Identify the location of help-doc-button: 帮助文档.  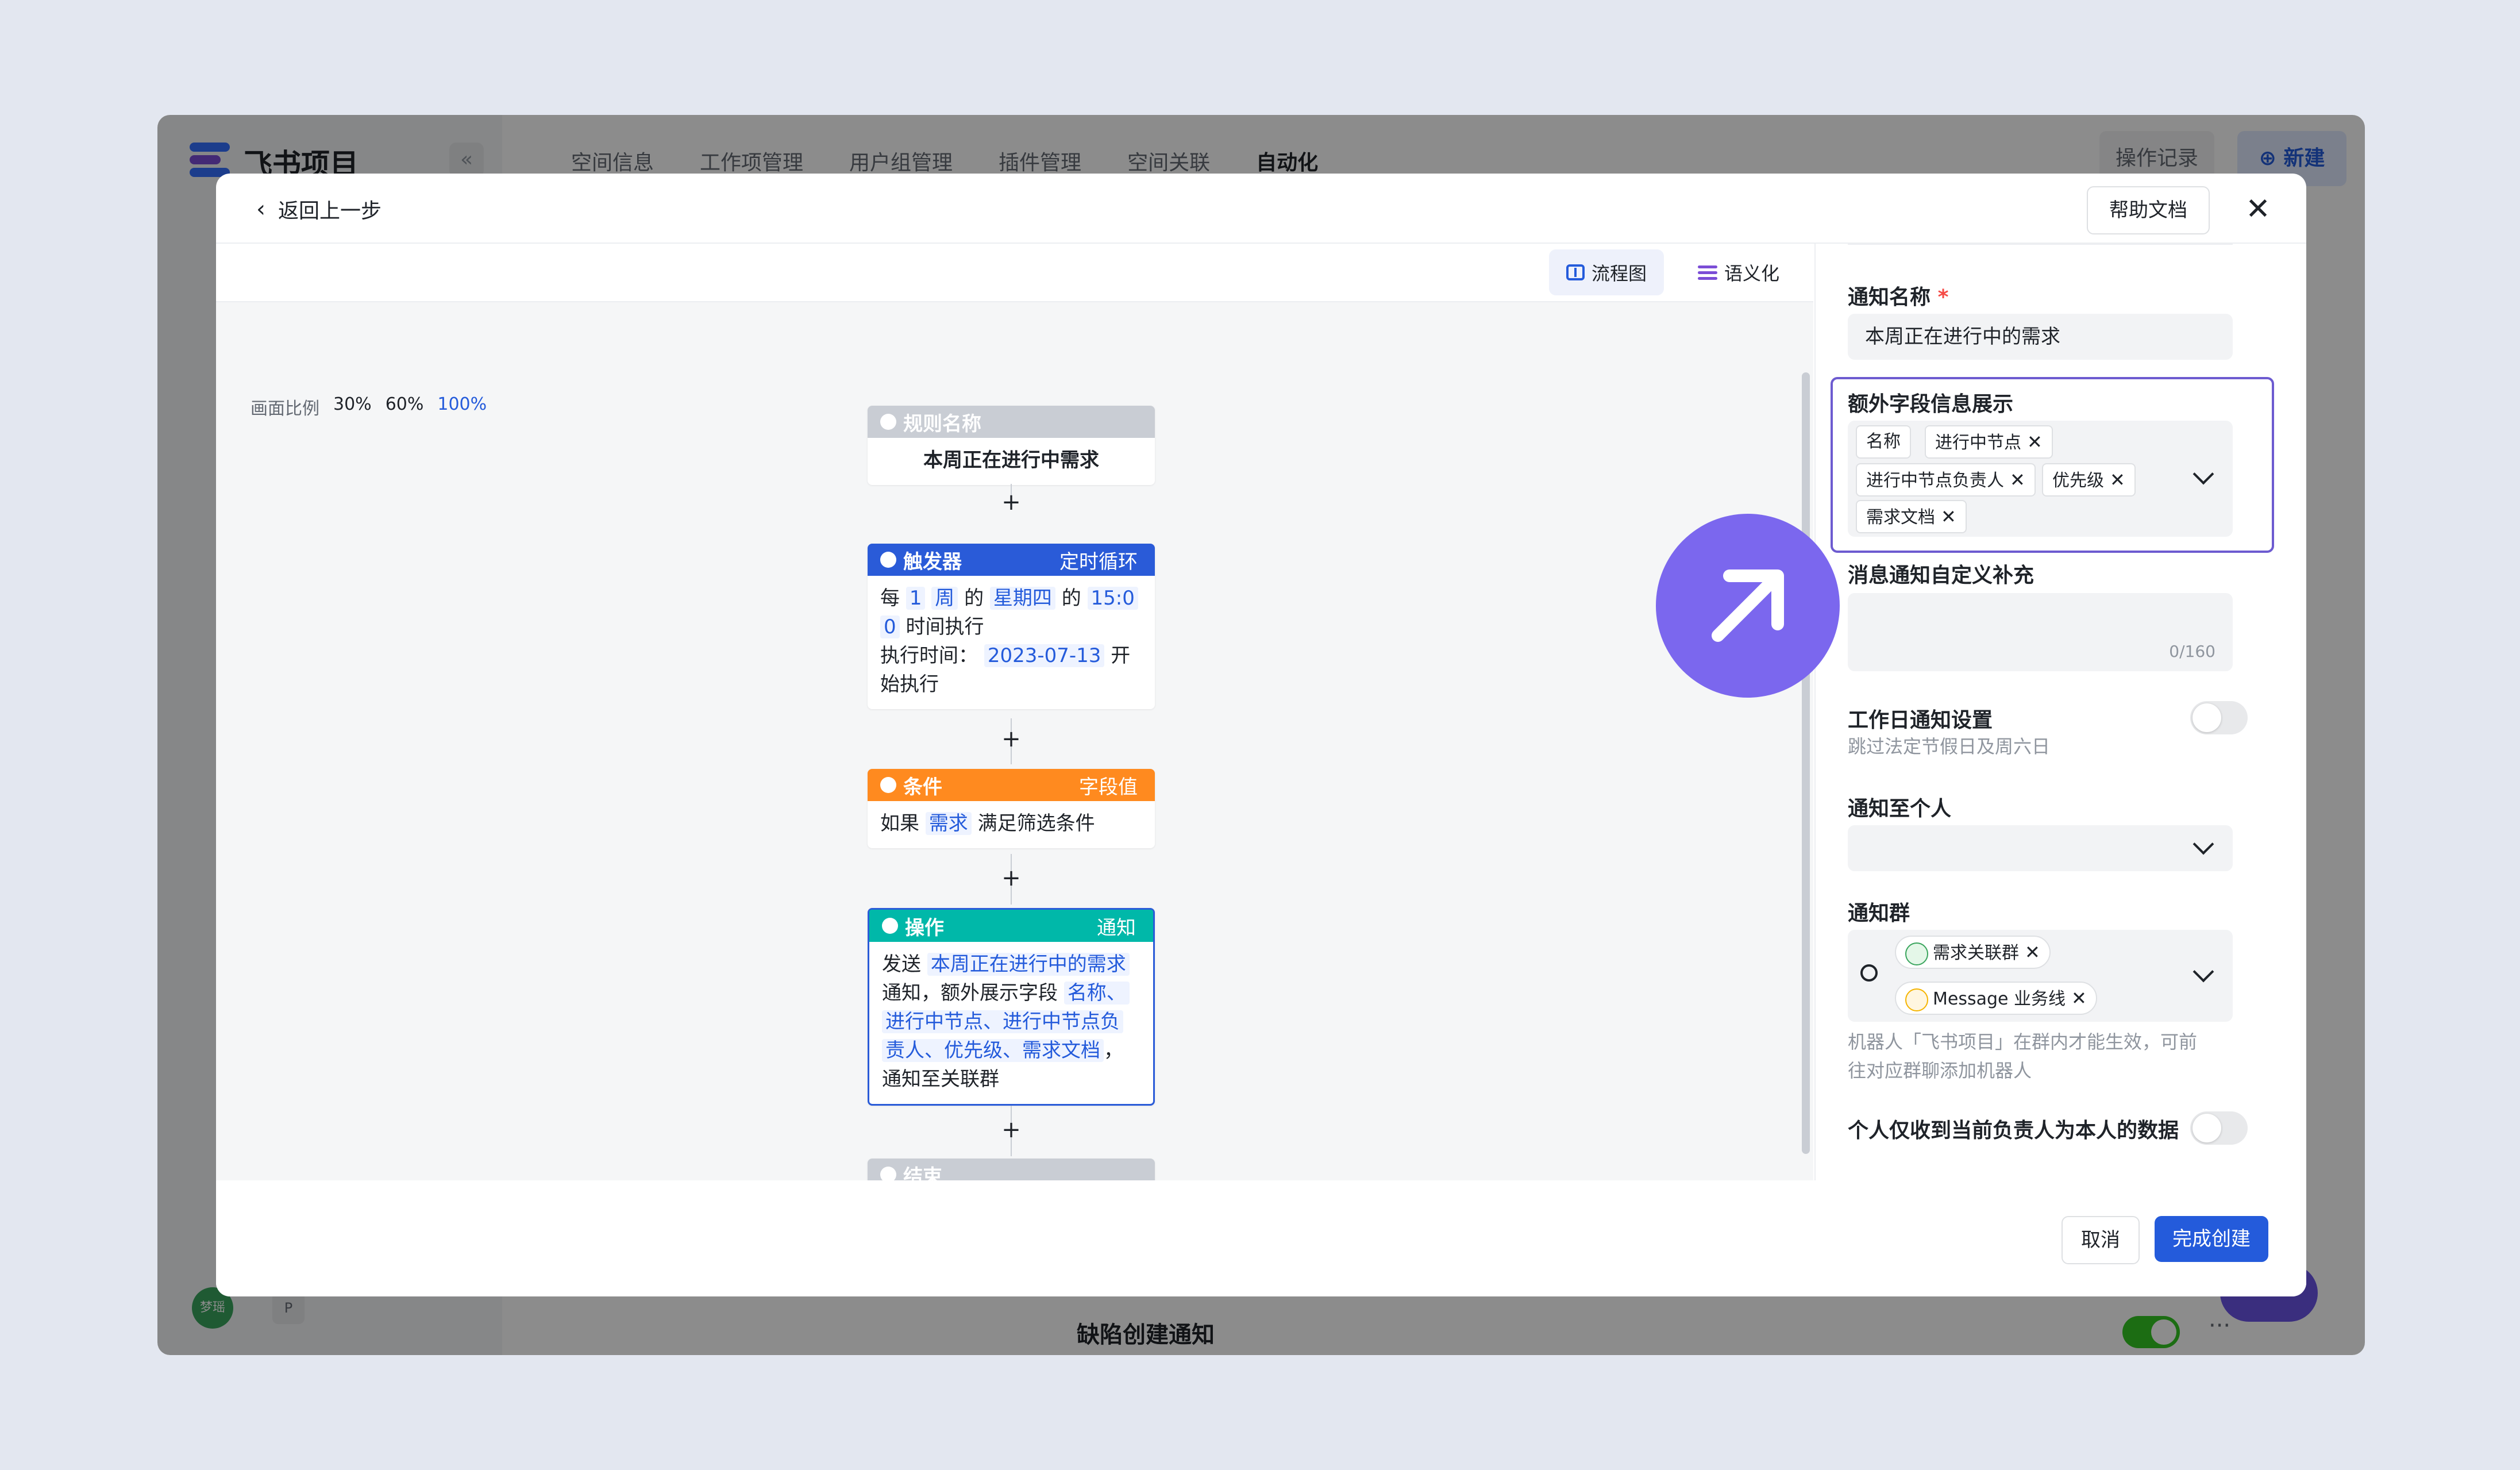
(2148, 210).